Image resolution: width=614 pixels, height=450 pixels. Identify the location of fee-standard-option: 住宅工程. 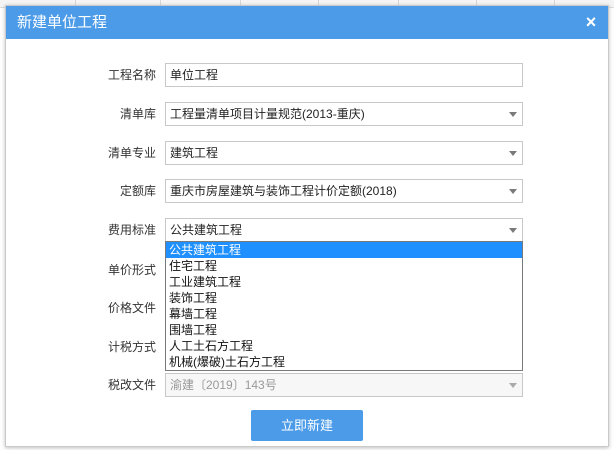
(344, 266).